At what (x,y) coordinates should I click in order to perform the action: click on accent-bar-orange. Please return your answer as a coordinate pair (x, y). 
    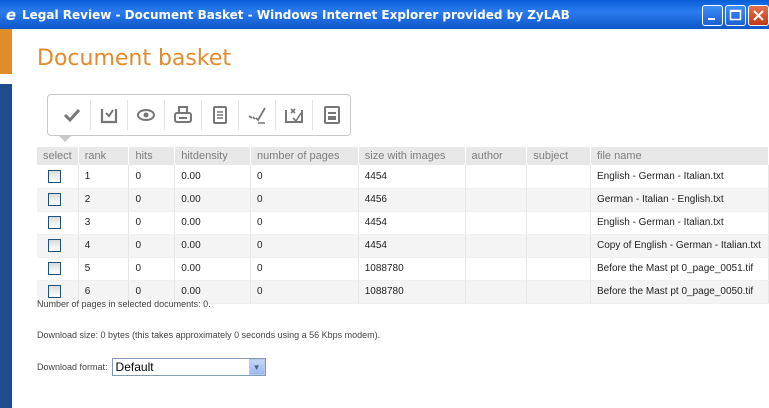
    Looking at the image, I should click on (6, 51).